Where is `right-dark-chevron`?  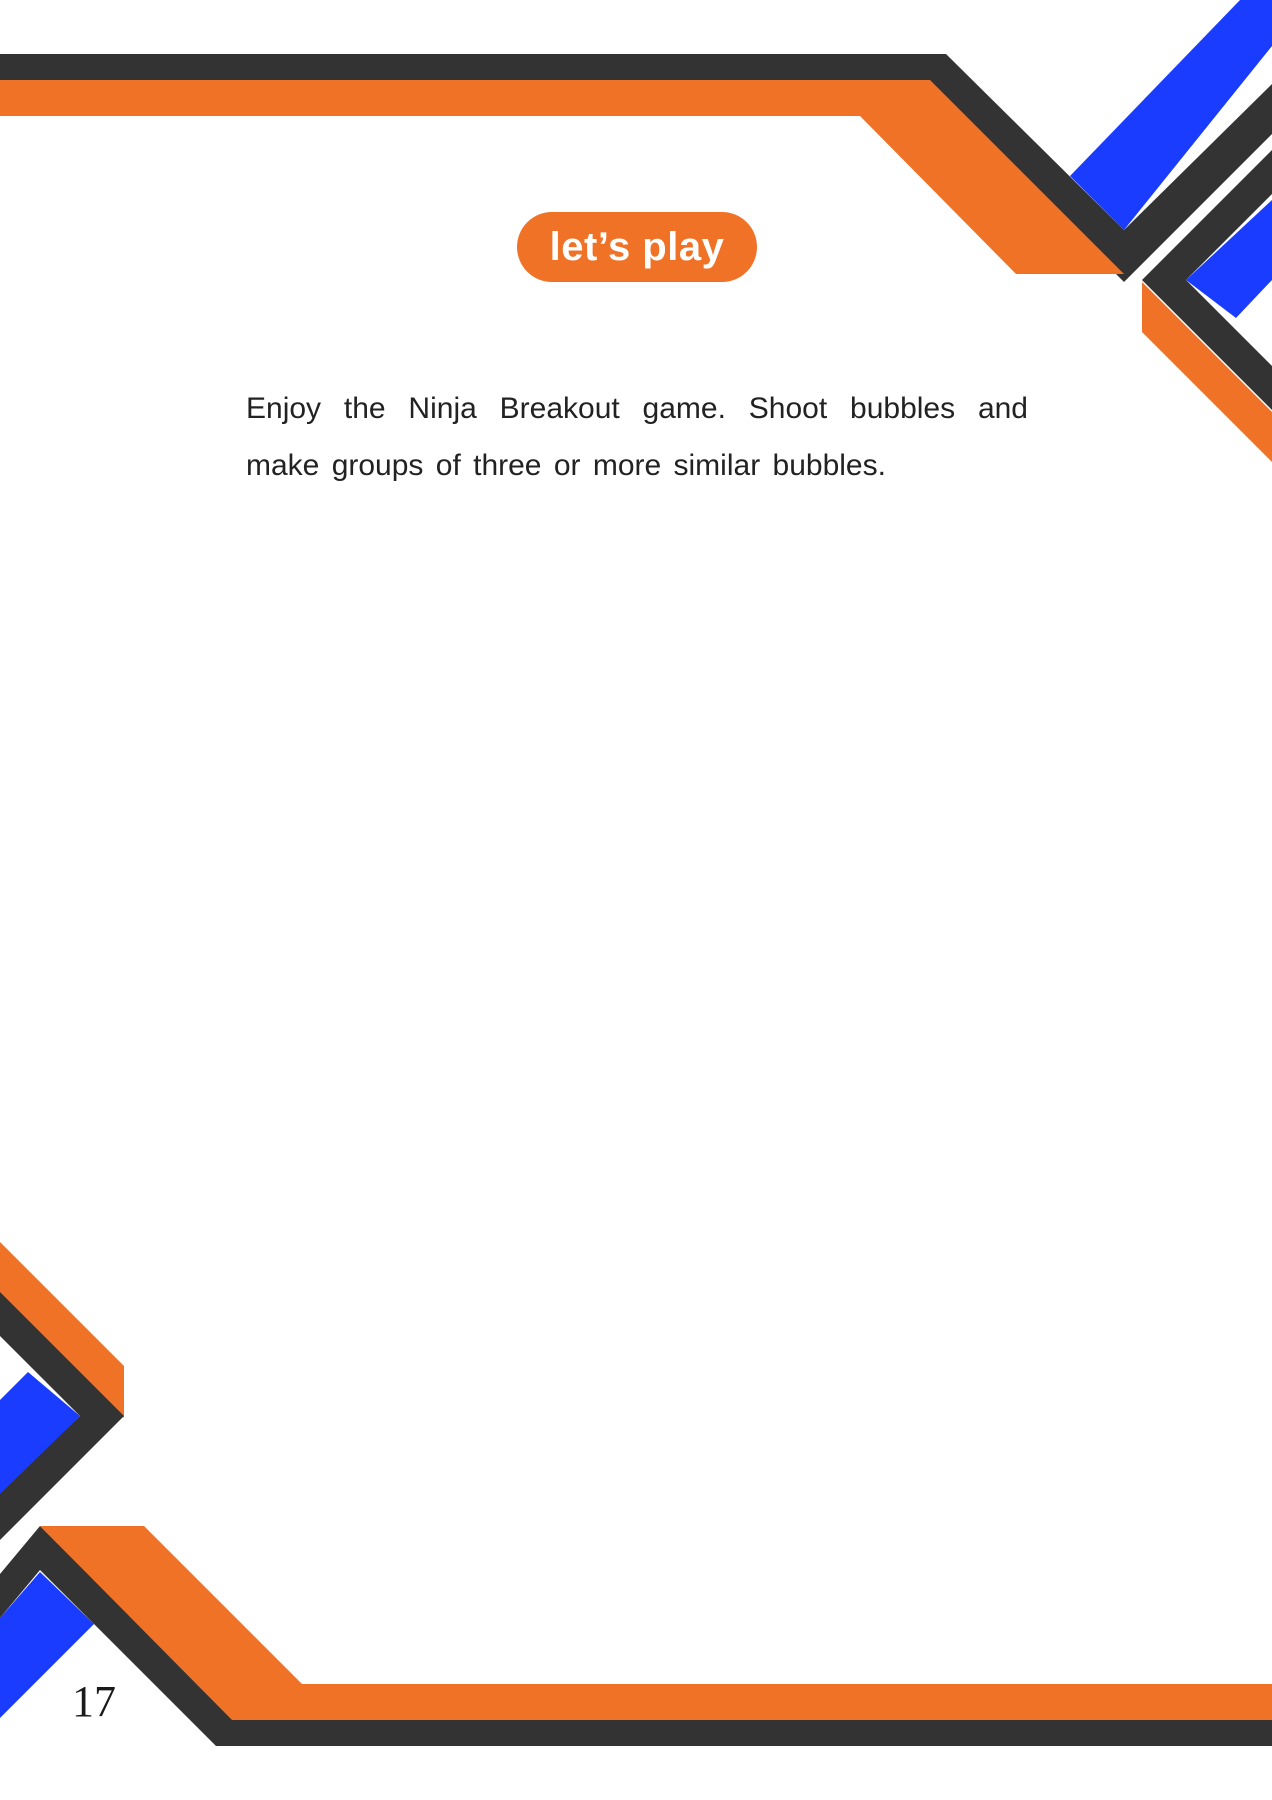 right-dark-chevron is located at coordinates (1207, 280).